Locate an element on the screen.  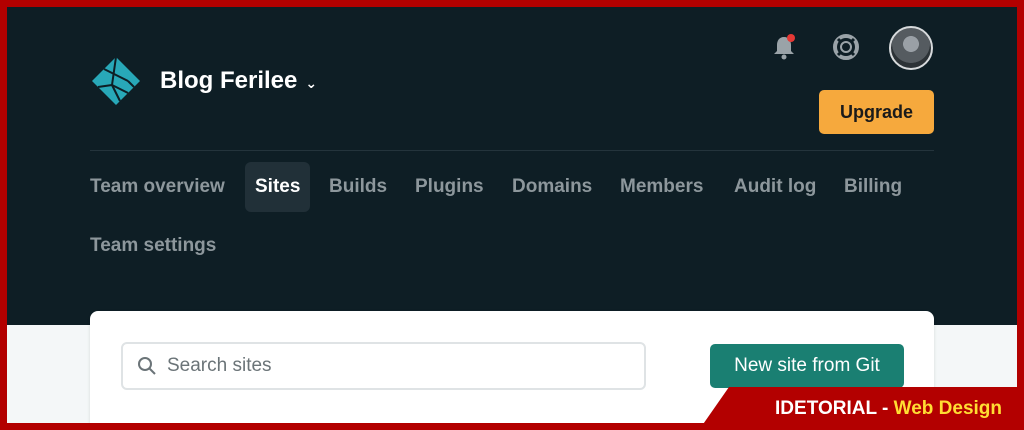
new-site-from-git-button: New site from Git is located at coordinates (807, 366).